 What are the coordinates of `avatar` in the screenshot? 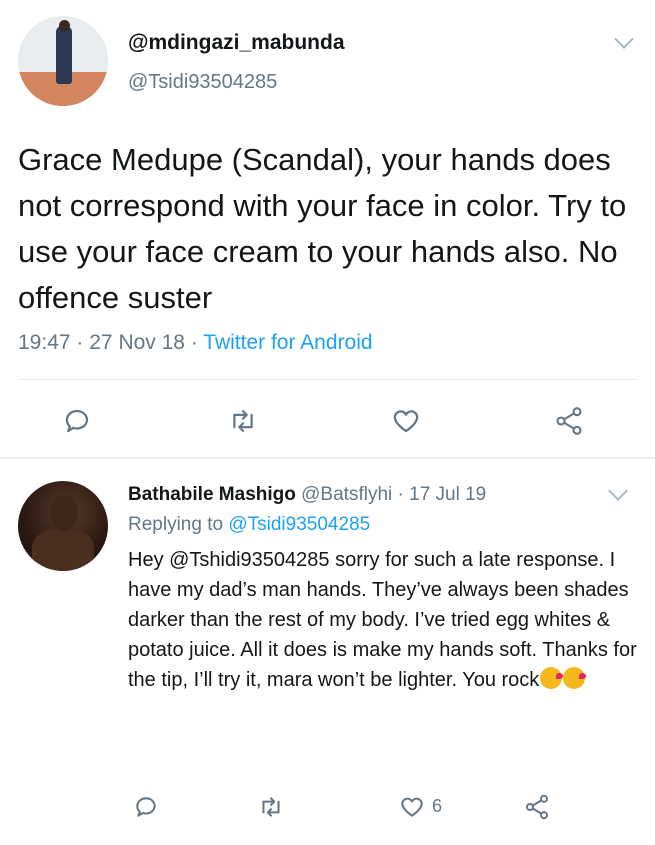 It's located at (63, 61).